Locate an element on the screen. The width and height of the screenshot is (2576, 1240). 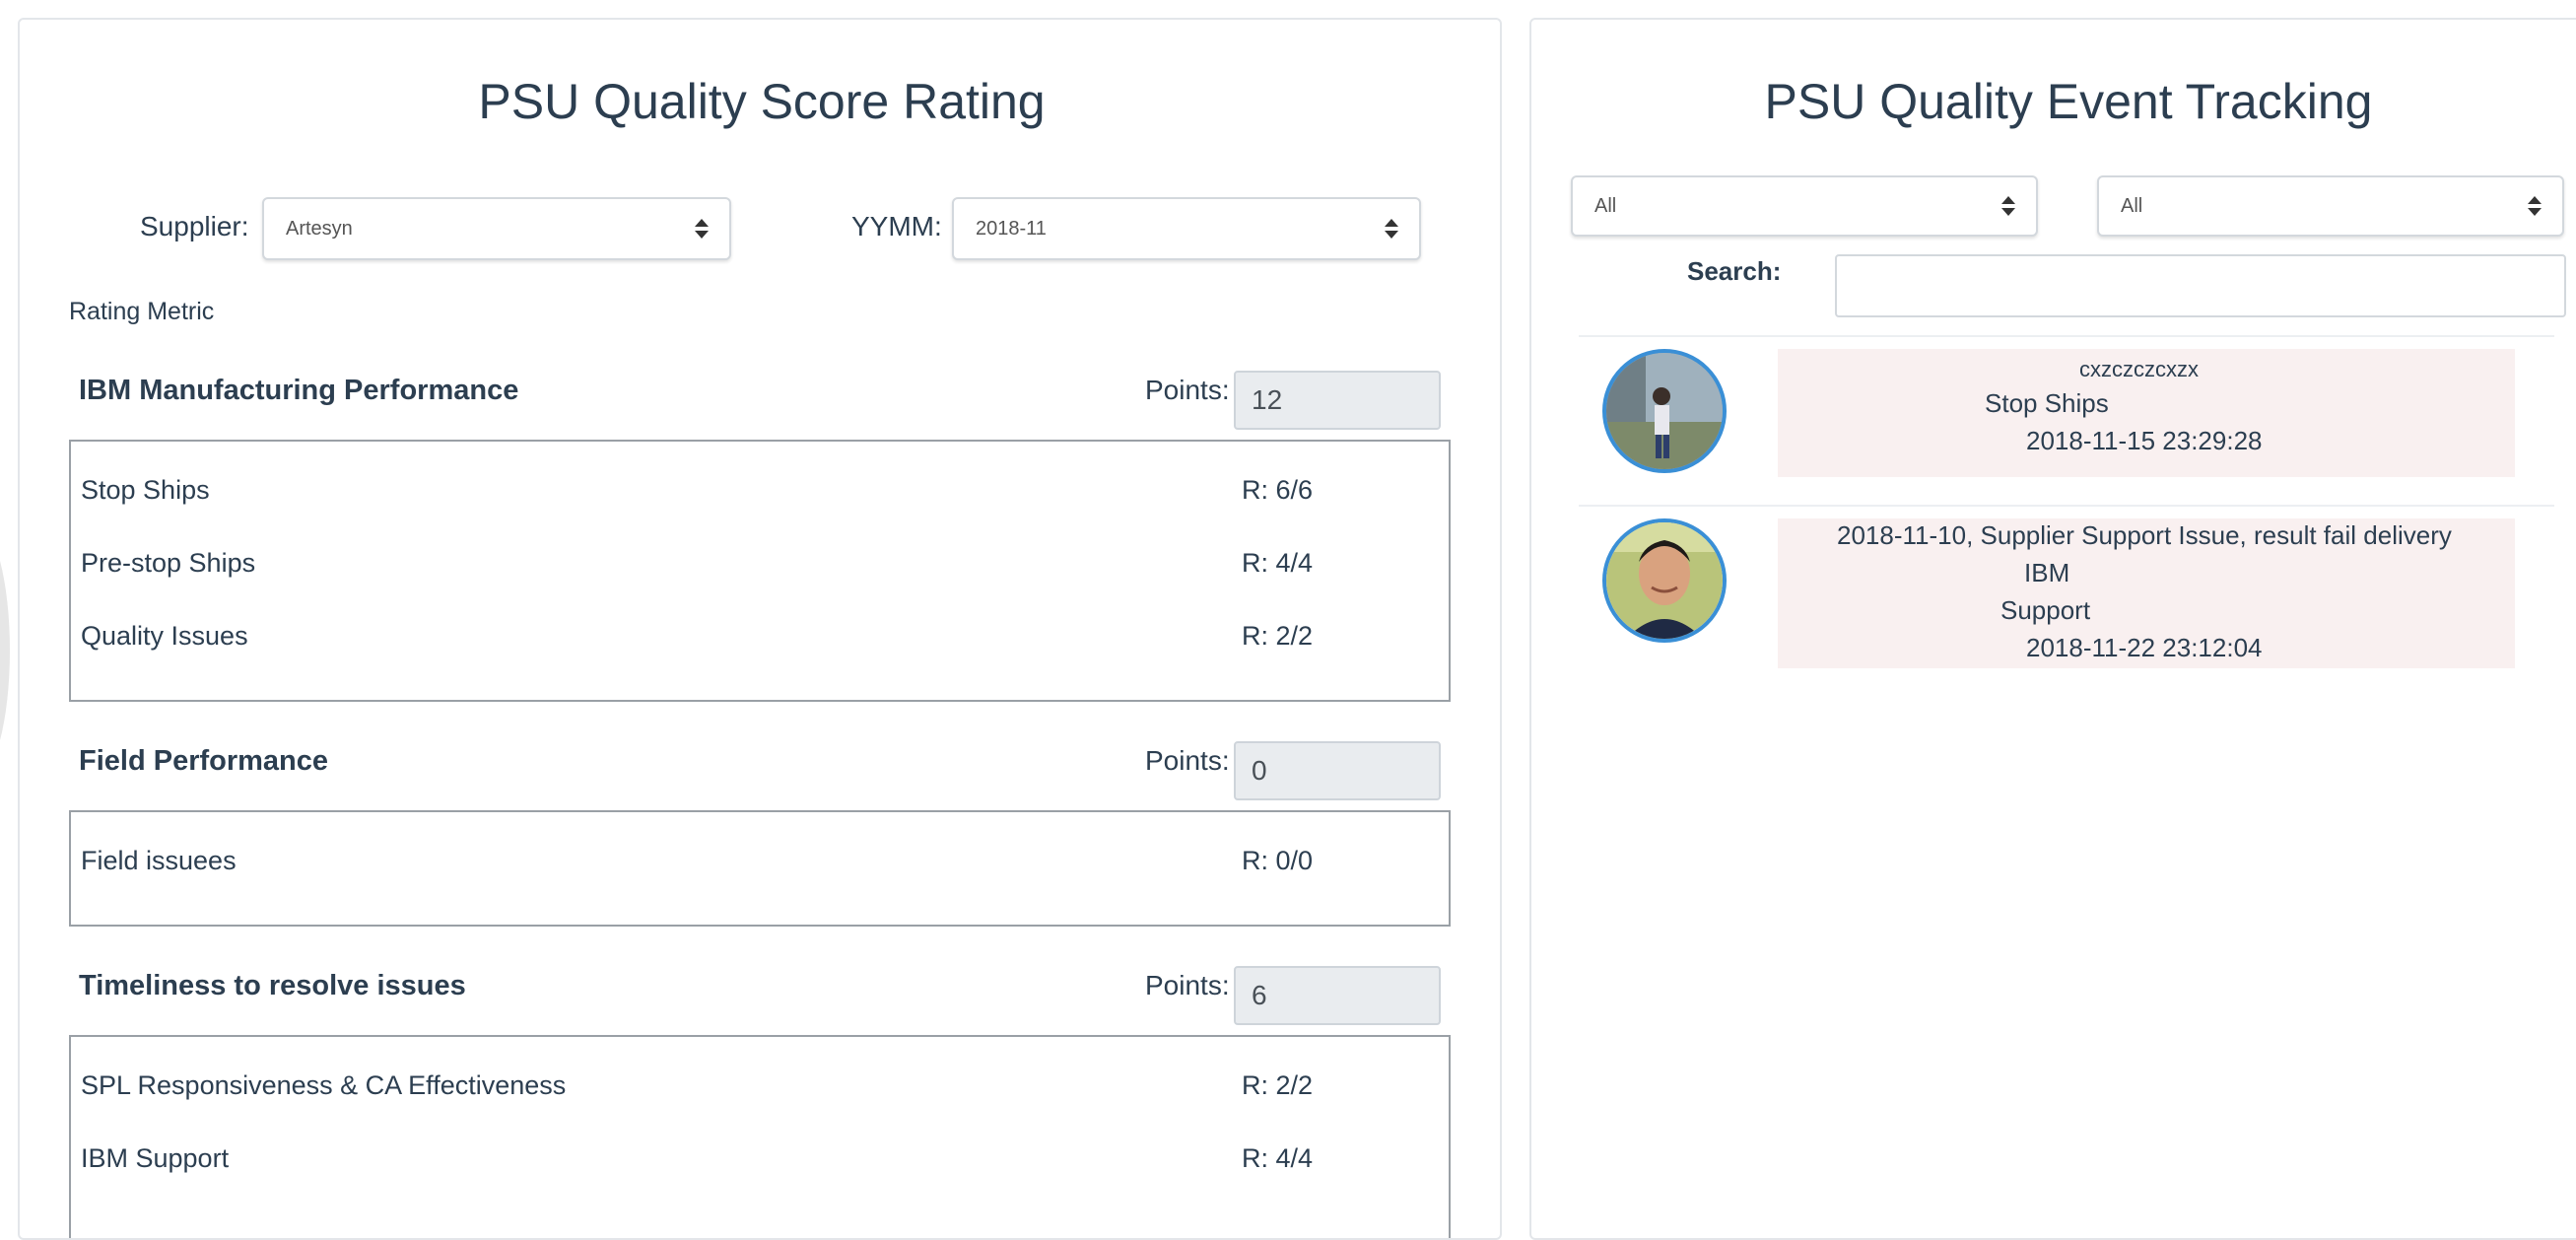
metric-rating: R: 6/6 is located at coordinates (1278, 490).